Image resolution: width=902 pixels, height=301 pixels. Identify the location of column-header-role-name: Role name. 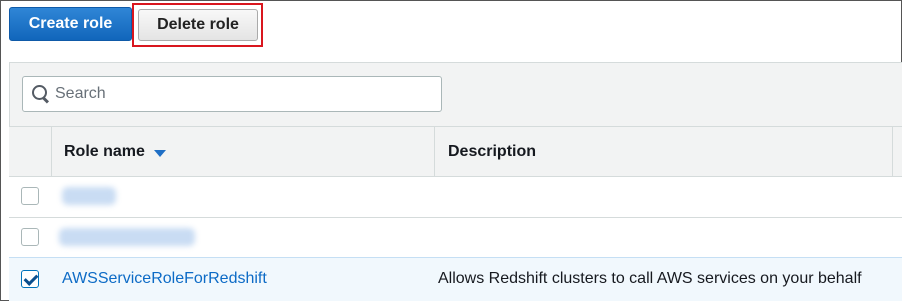
(115, 152).